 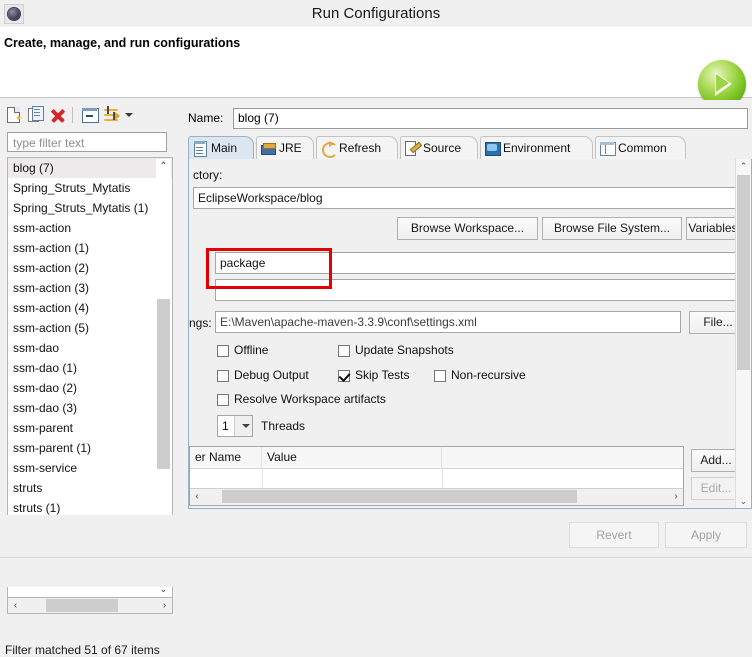 I want to click on source-pencil-icon, so click(x=414, y=148).